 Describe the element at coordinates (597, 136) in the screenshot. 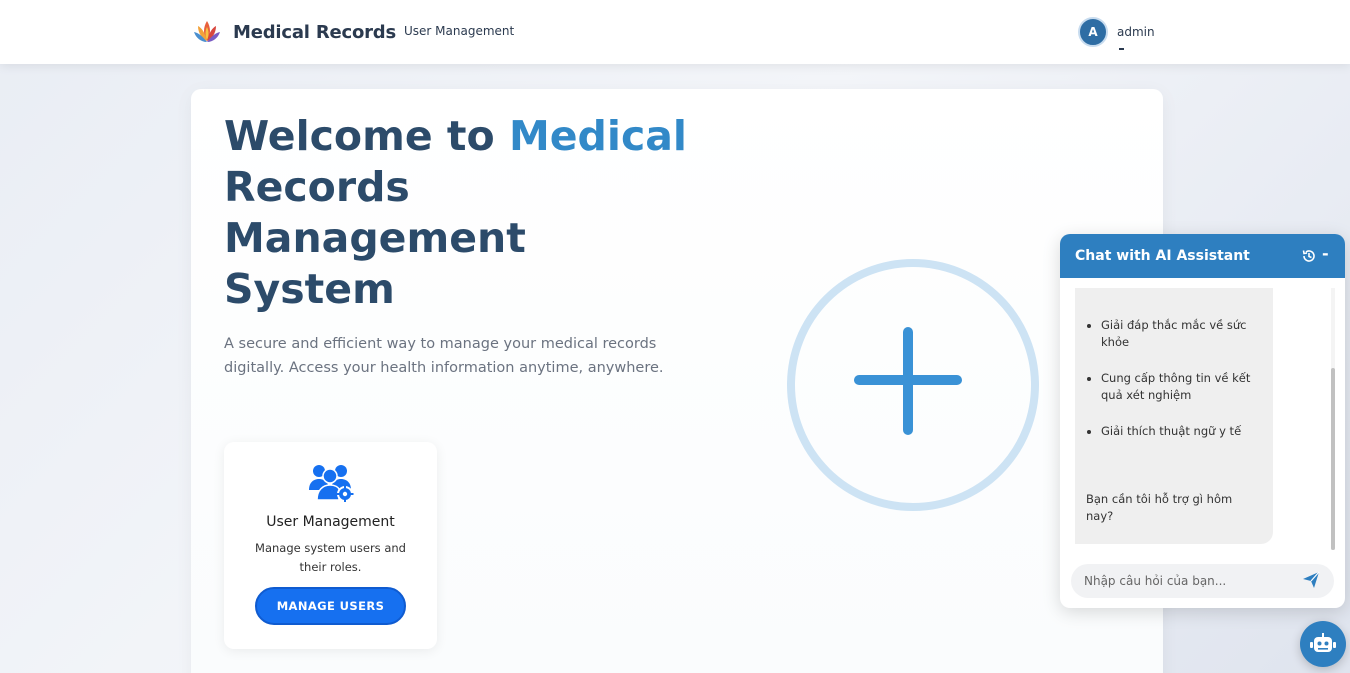

I see `title-accent: Medical` at that location.